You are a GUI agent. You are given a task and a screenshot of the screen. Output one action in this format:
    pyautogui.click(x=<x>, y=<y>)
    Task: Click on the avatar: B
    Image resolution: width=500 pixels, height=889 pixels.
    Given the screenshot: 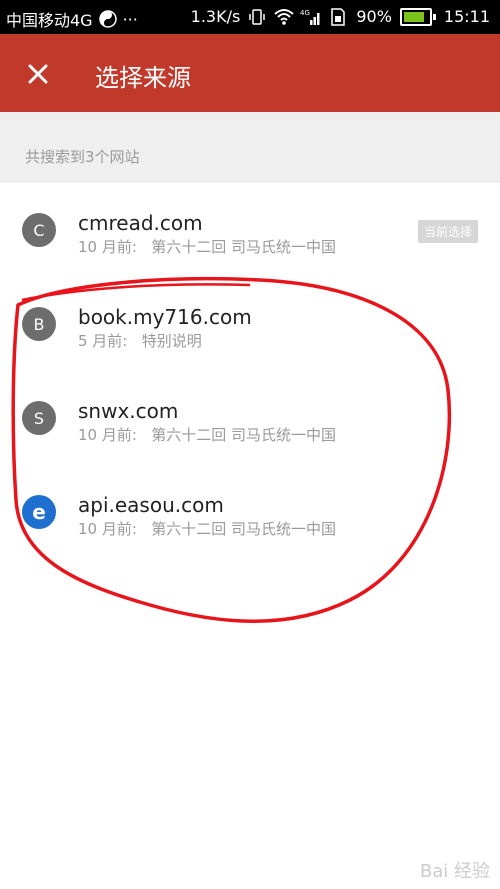 What is the action you would take?
    pyautogui.click(x=39, y=324)
    